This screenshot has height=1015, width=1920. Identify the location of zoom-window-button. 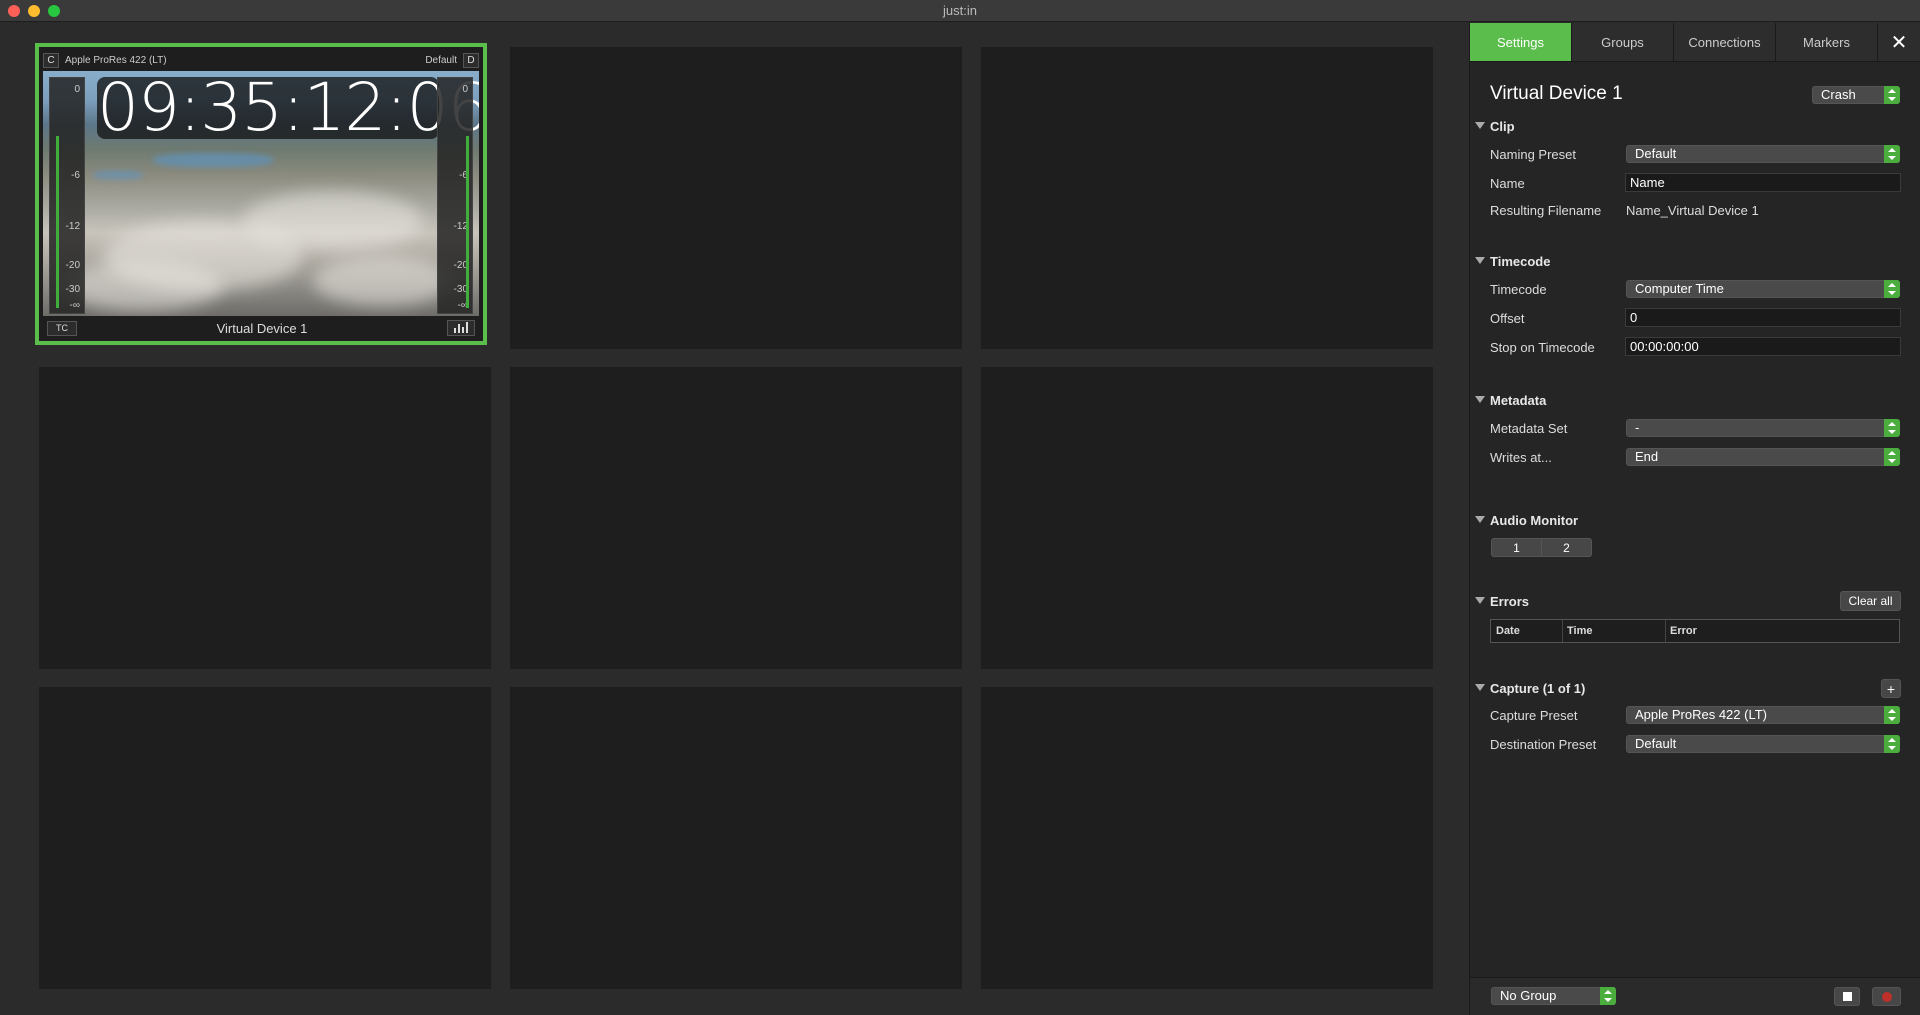
(54, 11).